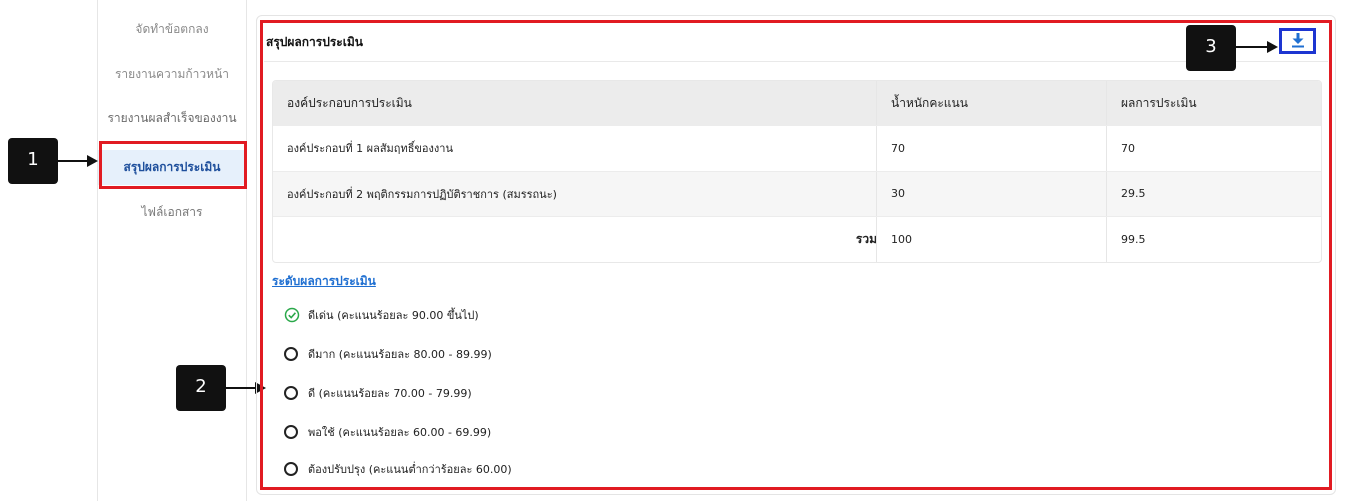 This screenshot has width=1348, height=501. Describe the element at coordinates (73, 161) in the screenshot. I see `callout-arrow-1-line` at that location.